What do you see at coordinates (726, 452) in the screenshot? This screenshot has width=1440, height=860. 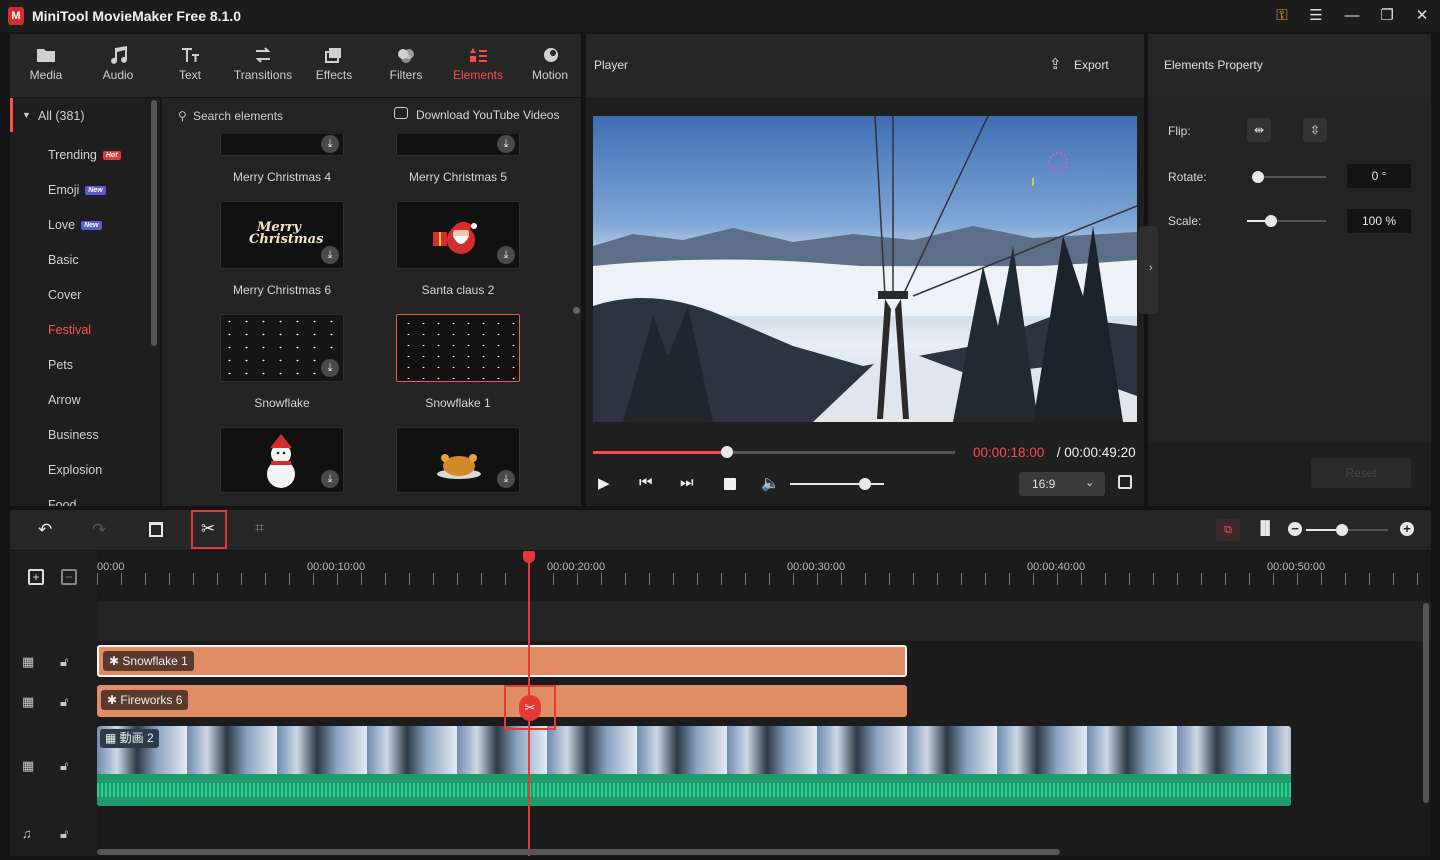 I see `playback-progress-handle` at bounding box center [726, 452].